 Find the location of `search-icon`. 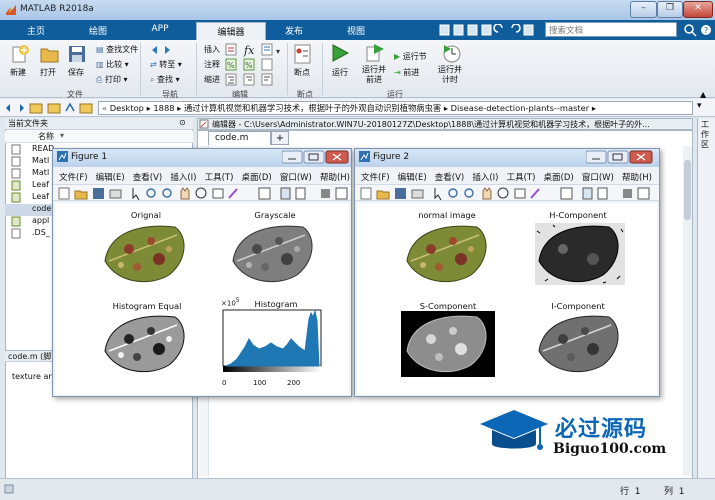

search-icon is located at coordinates (690, 30).